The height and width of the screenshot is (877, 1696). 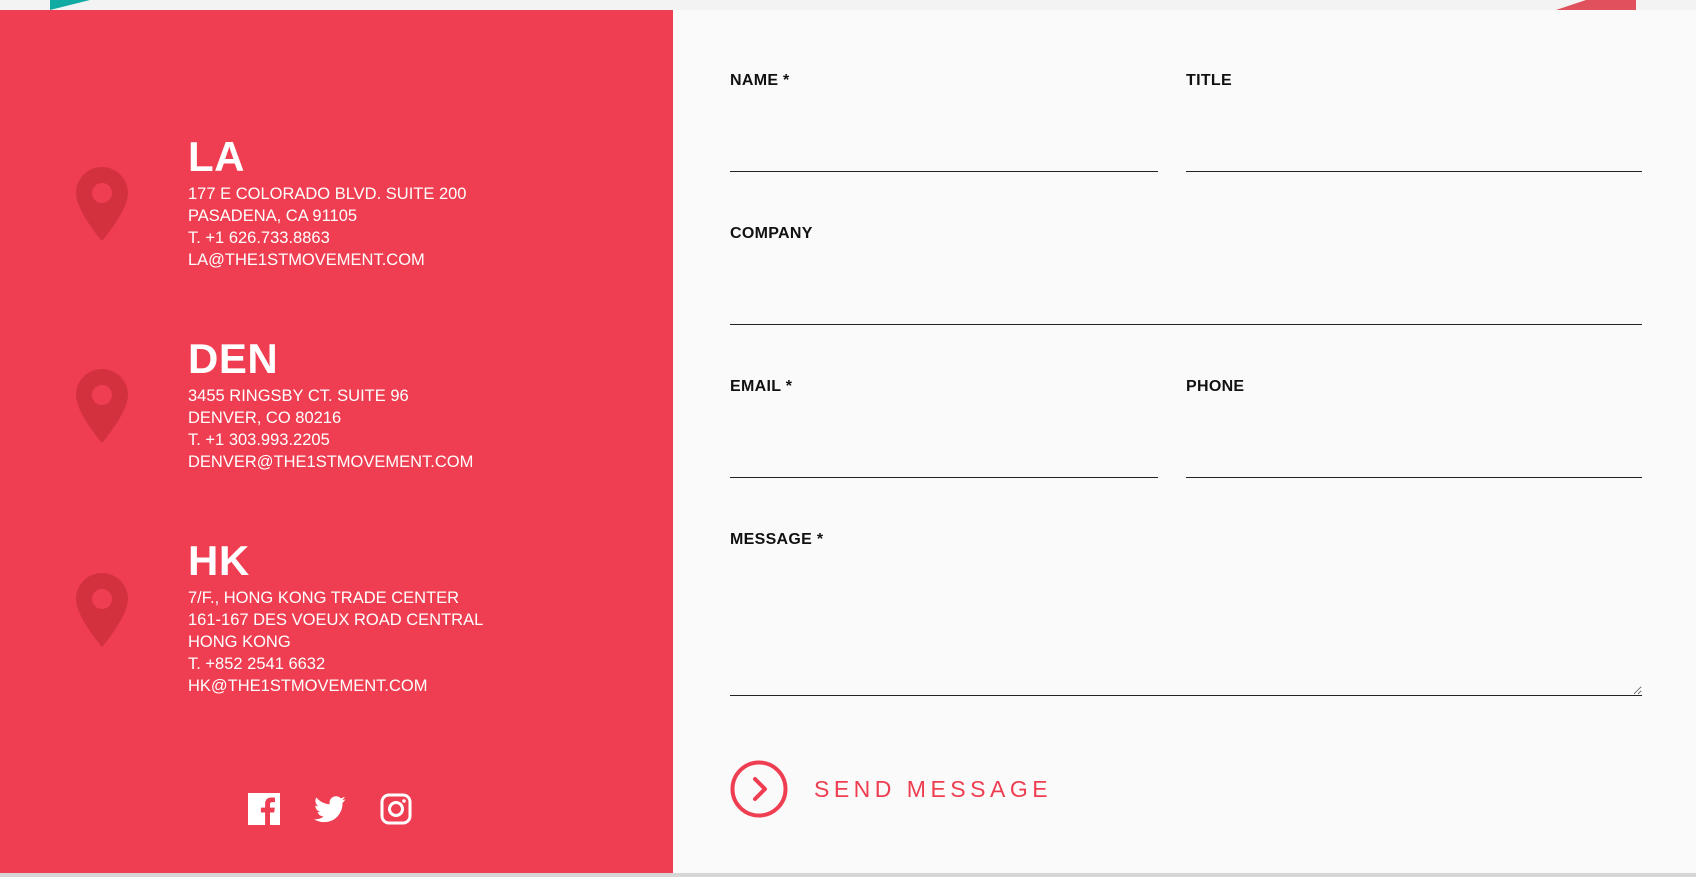 What do you see at coordinates (327, 260) in the screenshot?
I see `office-email-link: LA@THE1STMOVEMENT.COM` at bounding box center [327, 260].